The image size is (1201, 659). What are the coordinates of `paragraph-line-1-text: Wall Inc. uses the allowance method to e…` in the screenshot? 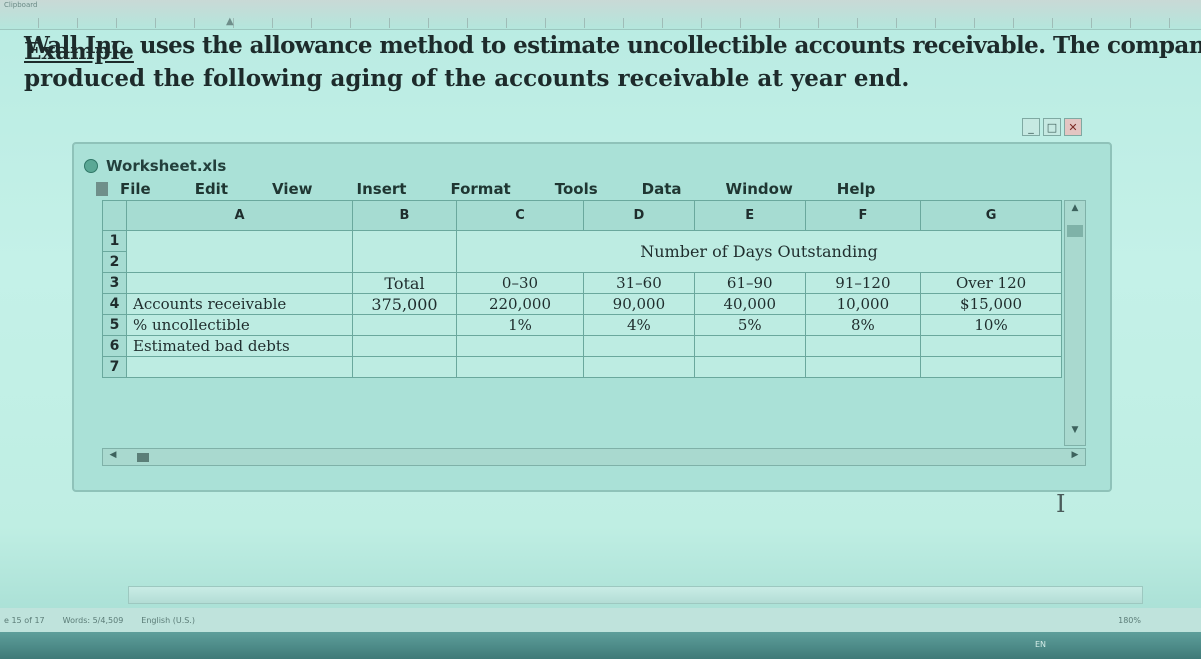 It's located at (612, 45).